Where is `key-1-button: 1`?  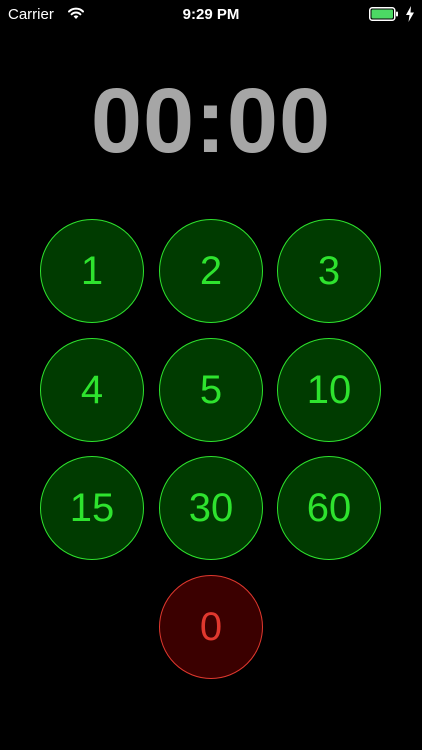
key-1-button: 1 is located at coordinates (92, 271).